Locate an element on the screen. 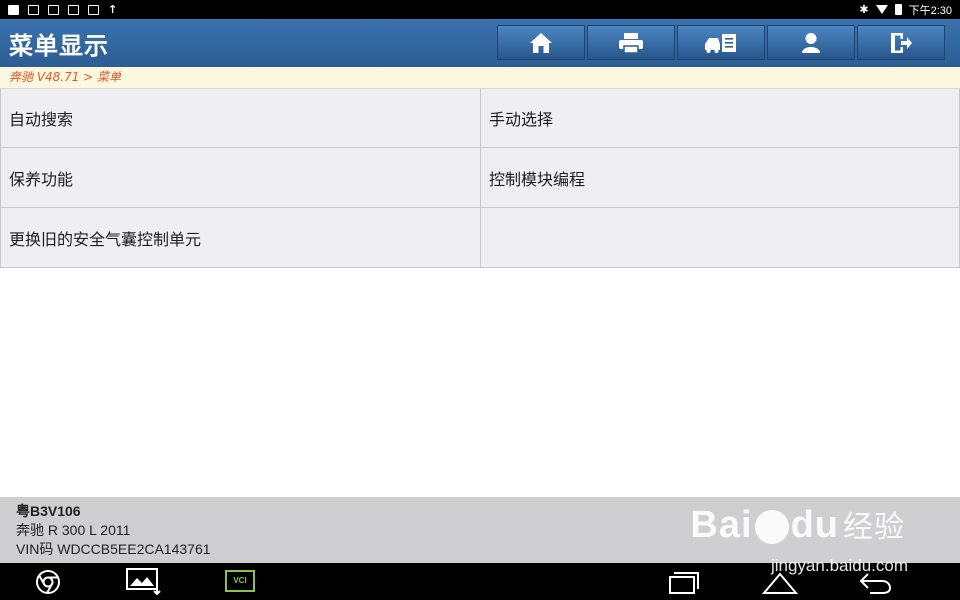 This screenshot has width=960, height=600. notification-icon is located at coordinates (13, 9).